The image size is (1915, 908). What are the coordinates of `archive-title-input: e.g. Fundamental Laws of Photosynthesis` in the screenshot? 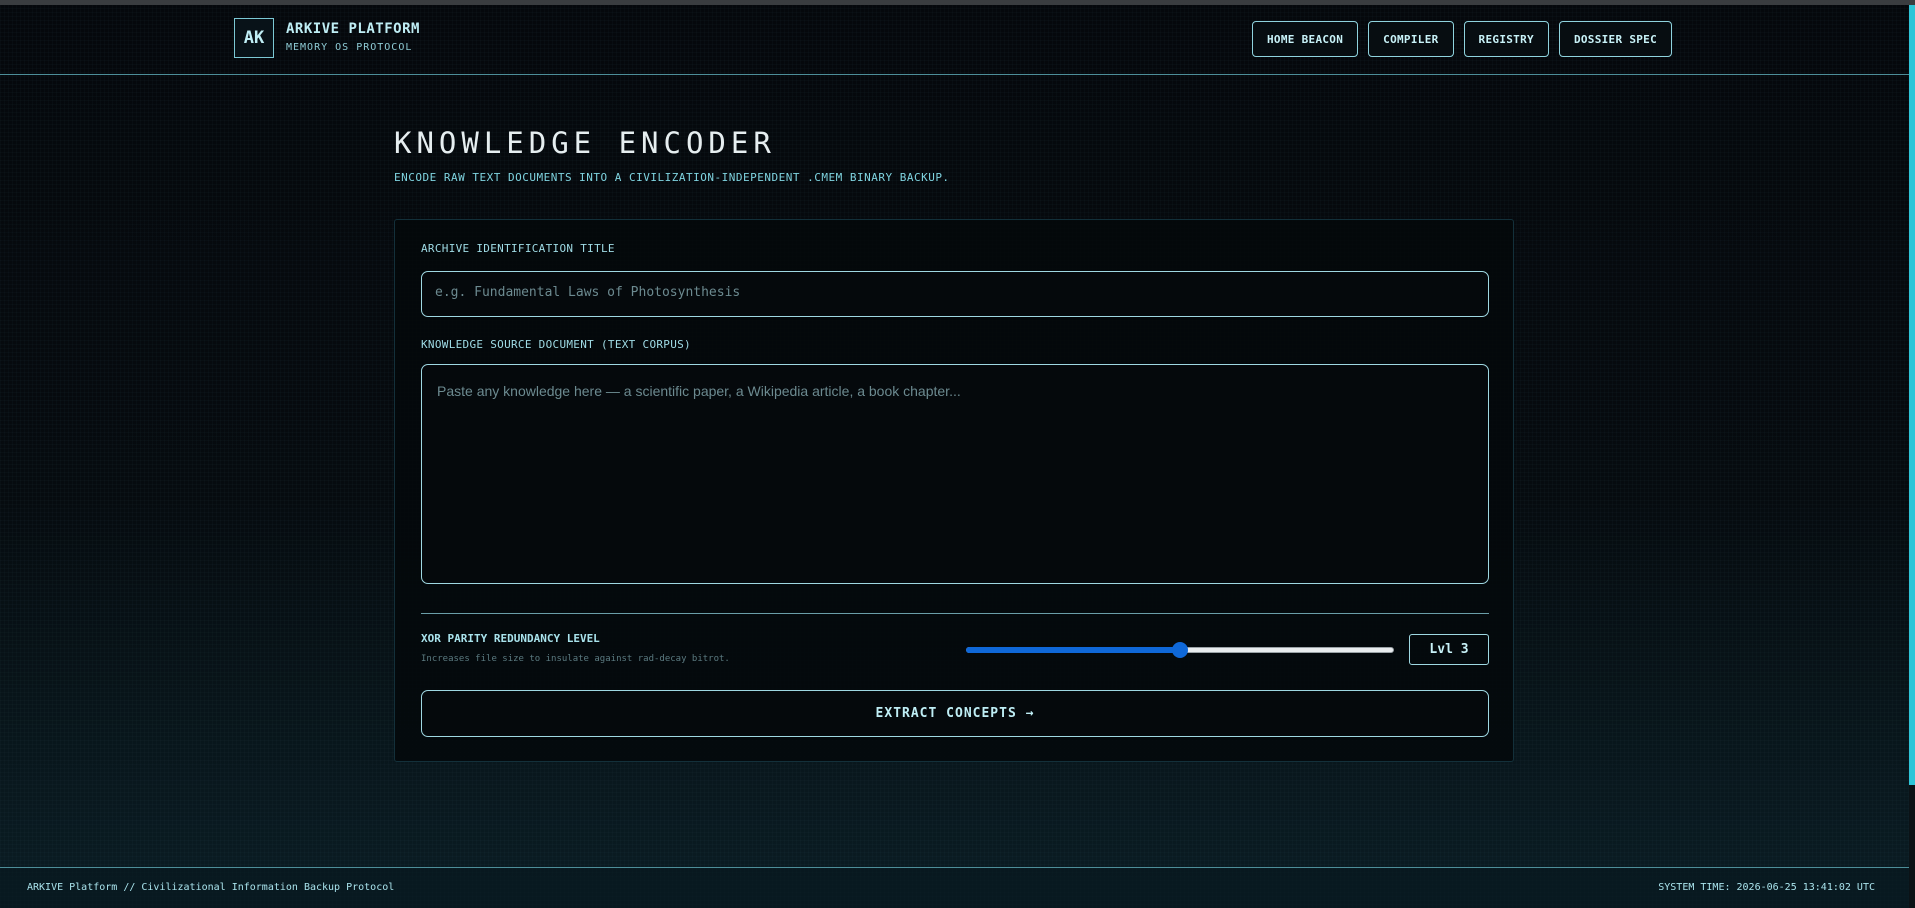 It's located at (955, 294).